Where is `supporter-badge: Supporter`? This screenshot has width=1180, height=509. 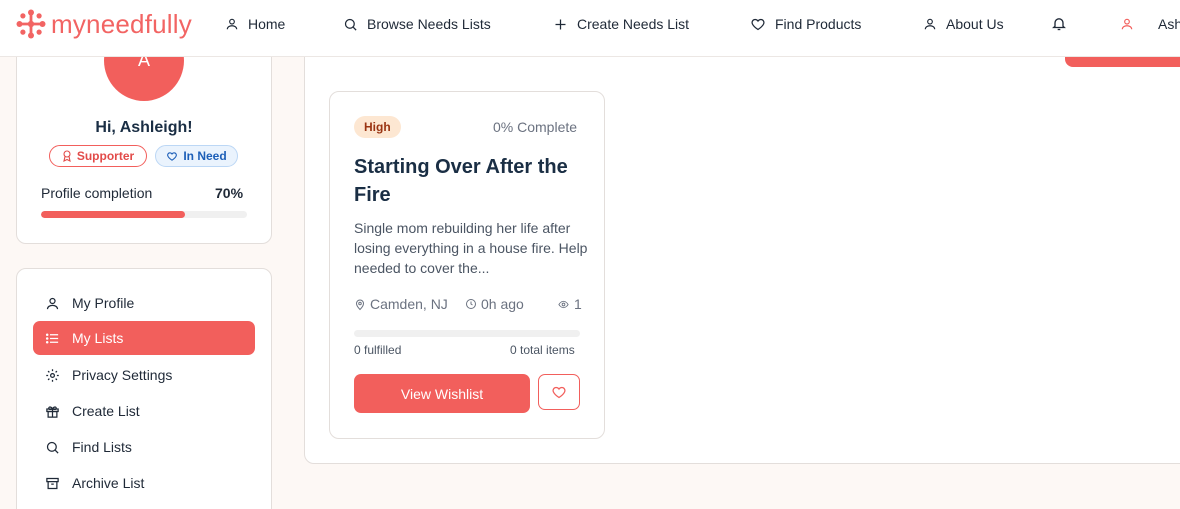
supporter-badge: Supporter is located at coordinates (98, 156).